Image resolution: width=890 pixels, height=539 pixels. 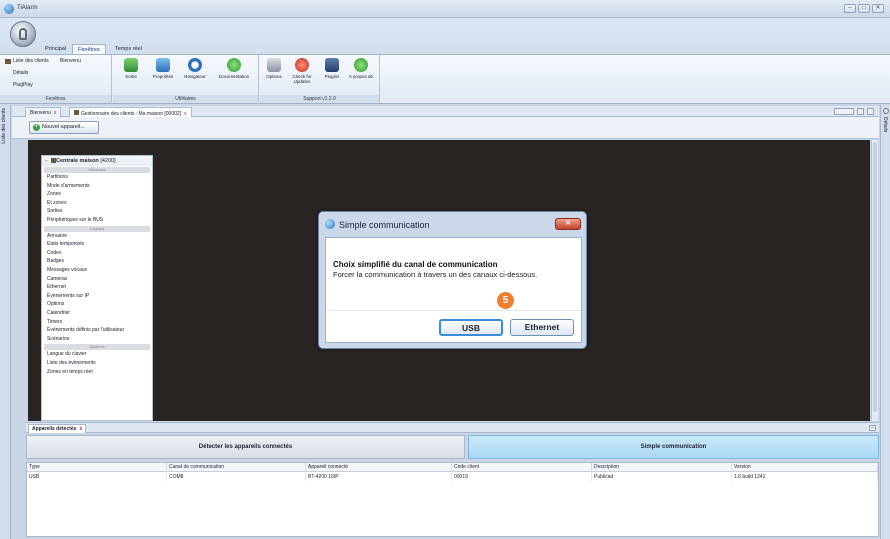 What do you see at coordinates (20, 73) in the screenshot?
I see `ribbon-item-details: Détails` at bounding box center [20, 73].